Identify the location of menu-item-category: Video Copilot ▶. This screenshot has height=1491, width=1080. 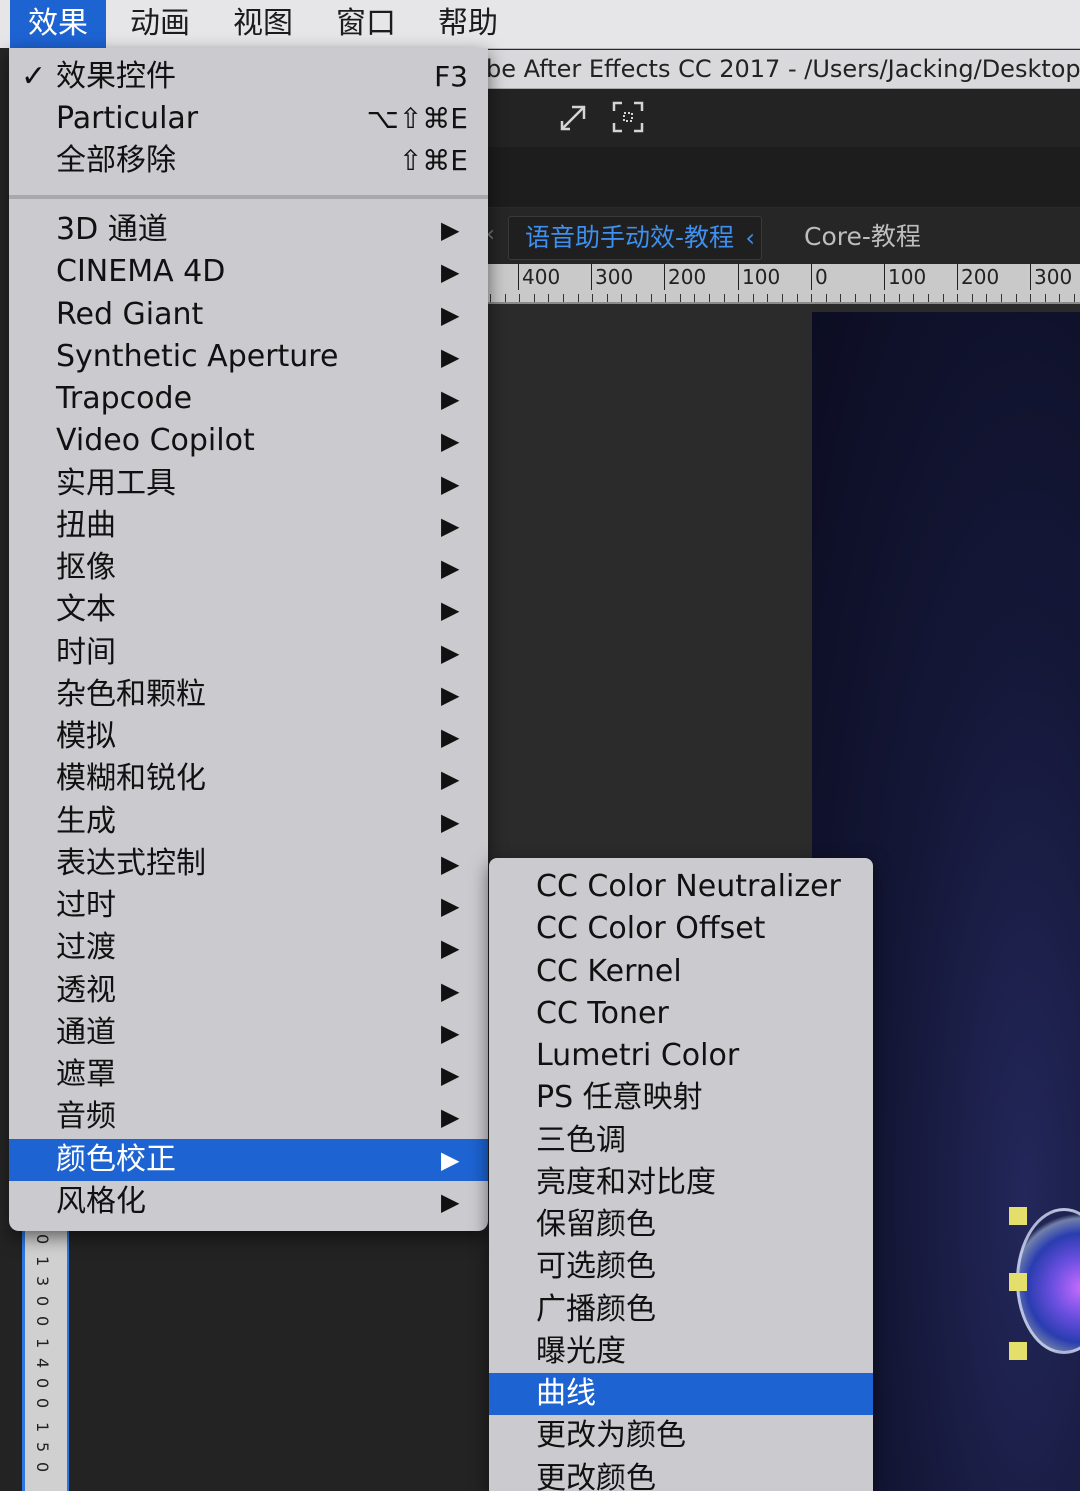
(248, 441).